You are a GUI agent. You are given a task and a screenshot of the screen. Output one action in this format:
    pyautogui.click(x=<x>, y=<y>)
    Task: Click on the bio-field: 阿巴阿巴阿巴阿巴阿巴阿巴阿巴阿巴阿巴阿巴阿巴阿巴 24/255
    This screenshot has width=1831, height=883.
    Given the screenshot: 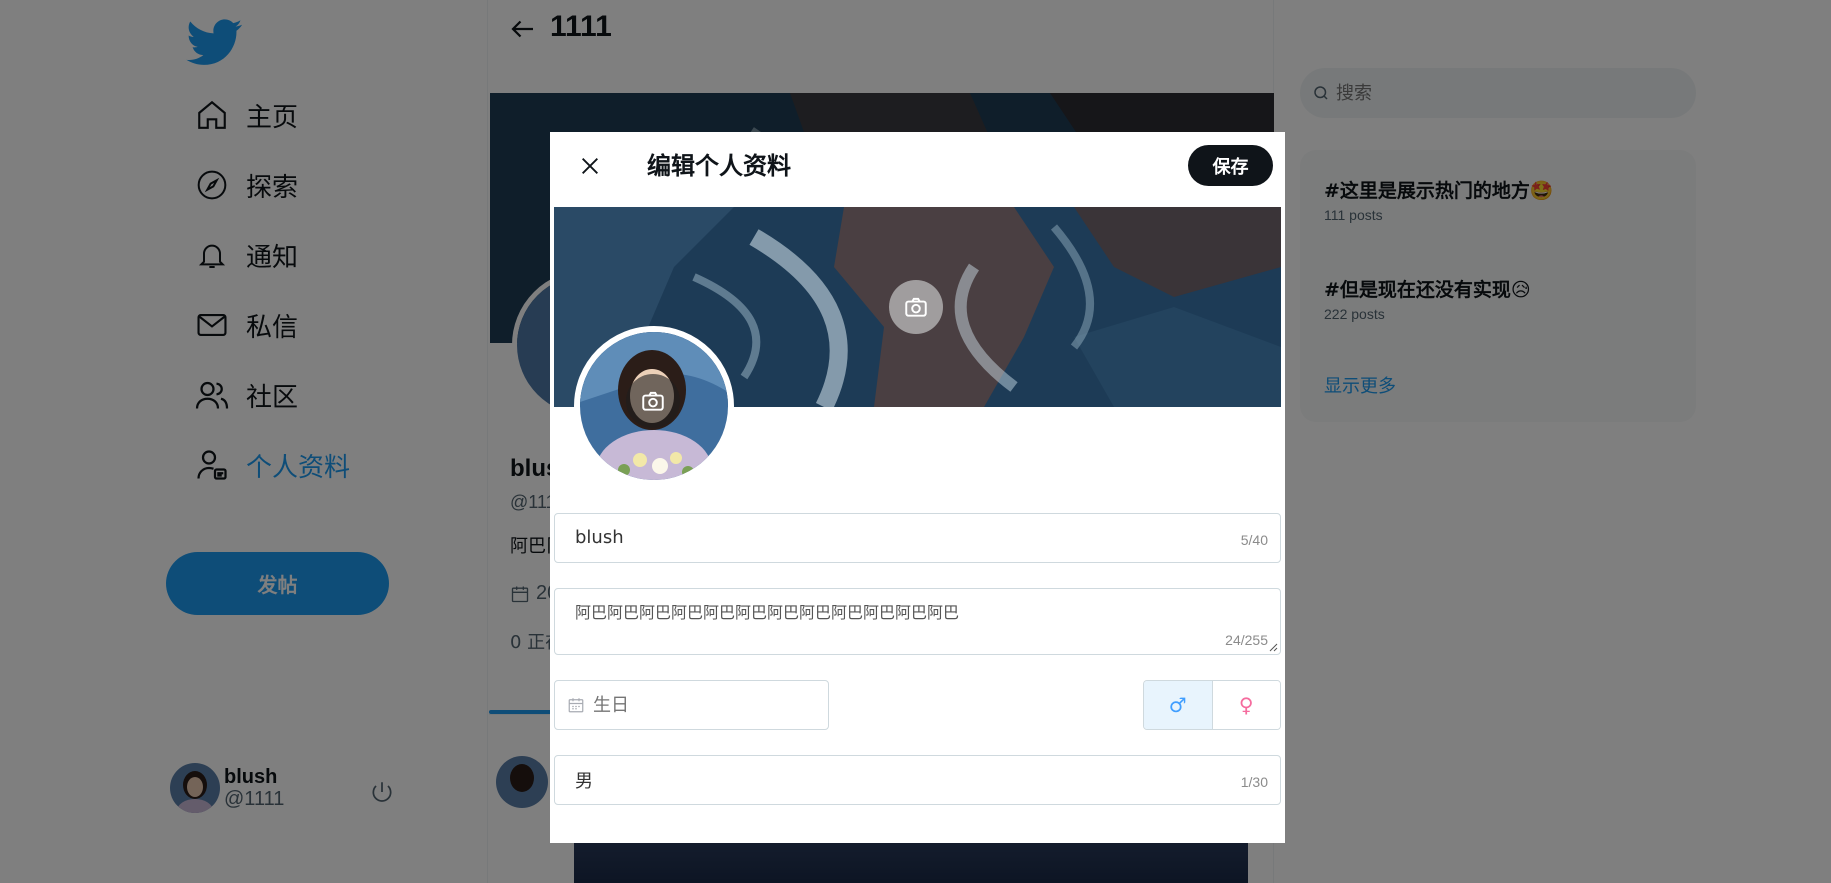 What is the action you would take?
    pyautogui.click(x=917, y=621)
    